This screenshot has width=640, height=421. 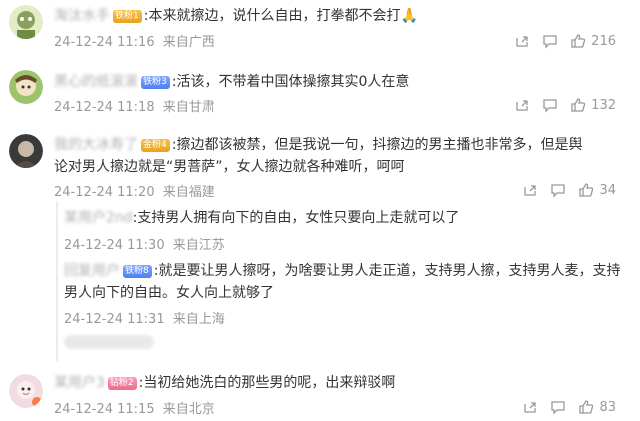 What do you see at coordinates (137, 271) in the screenshot?
I see `fan-badge: 铁粉8` at bounding box center [137, 271].